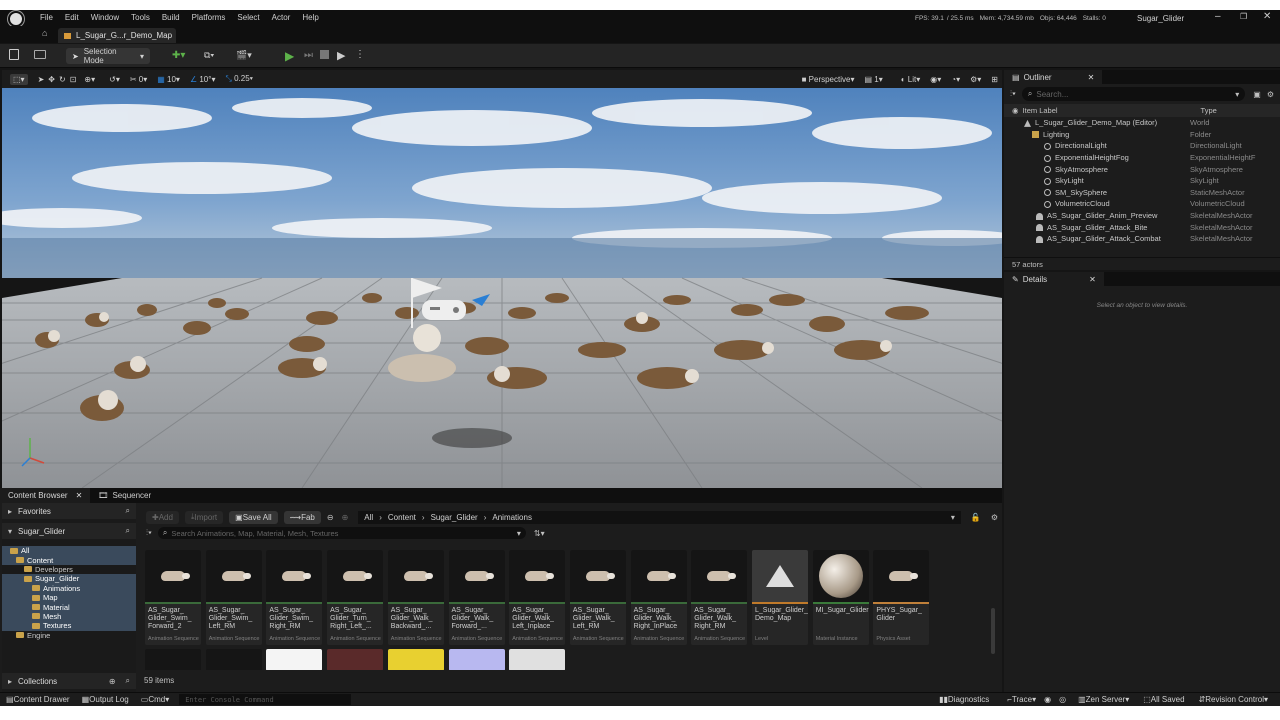 The image size is (1280, 720). Describe the element at coordinates (204, 517) in the screenshot. I see `import-button: ⤓ Import` at that location.